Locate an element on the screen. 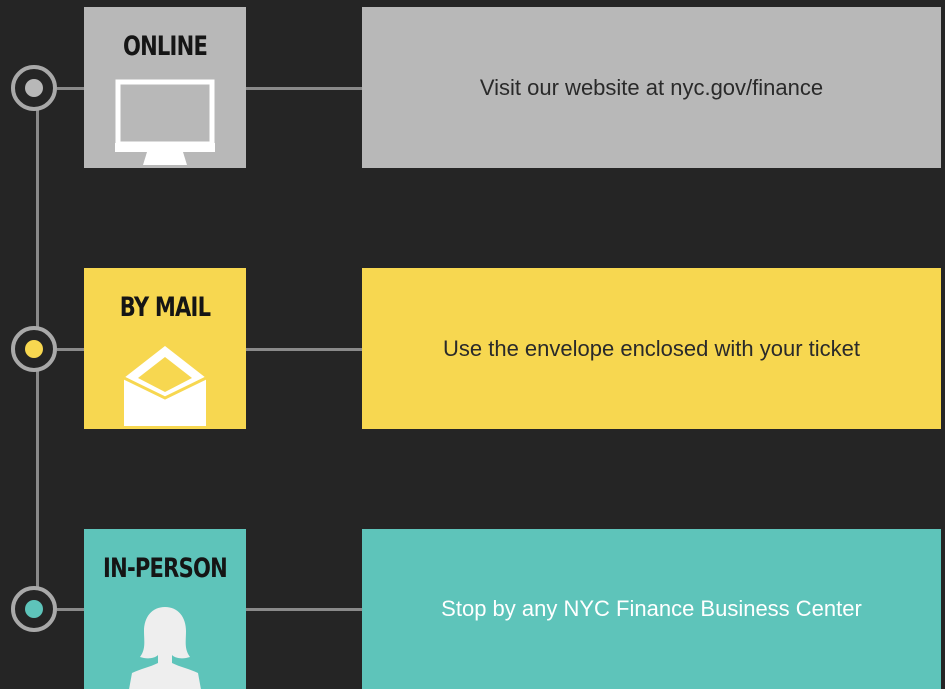  connector-left-by-mail is located at coordinates (70, 349).